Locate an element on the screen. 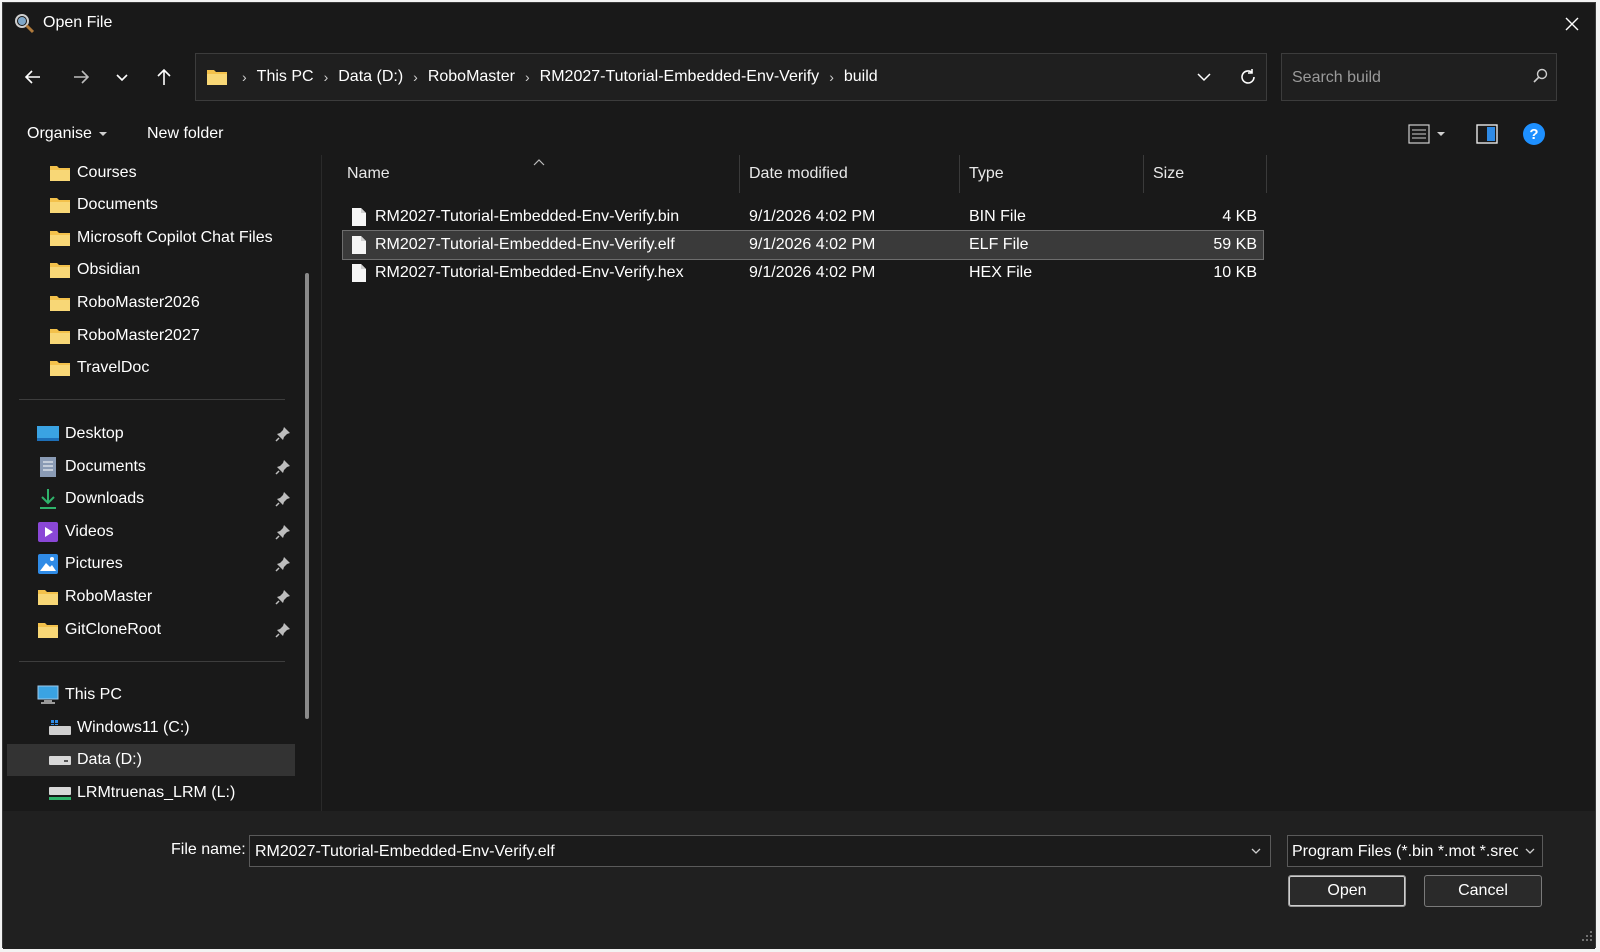 The image size is (1600, 952). file-size: 4 KB is located at coordinates (1239, 216).